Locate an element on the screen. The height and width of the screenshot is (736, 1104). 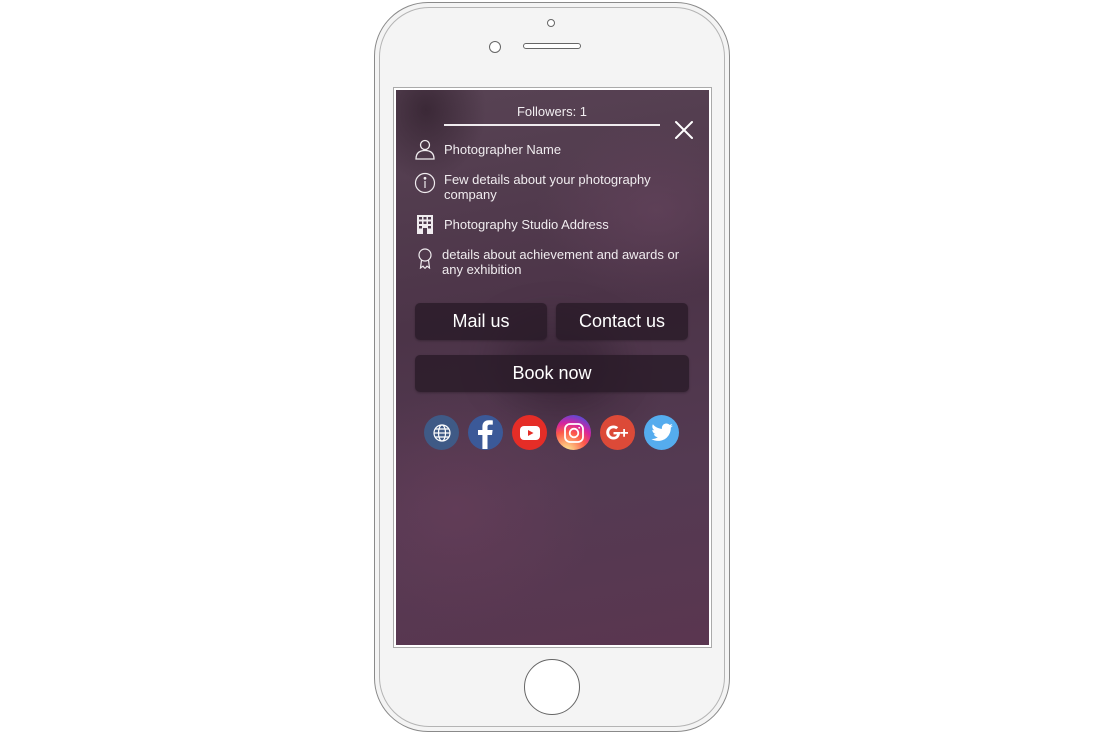
photographer-name-row: Photographer Name is located at coordinates (487, 149).